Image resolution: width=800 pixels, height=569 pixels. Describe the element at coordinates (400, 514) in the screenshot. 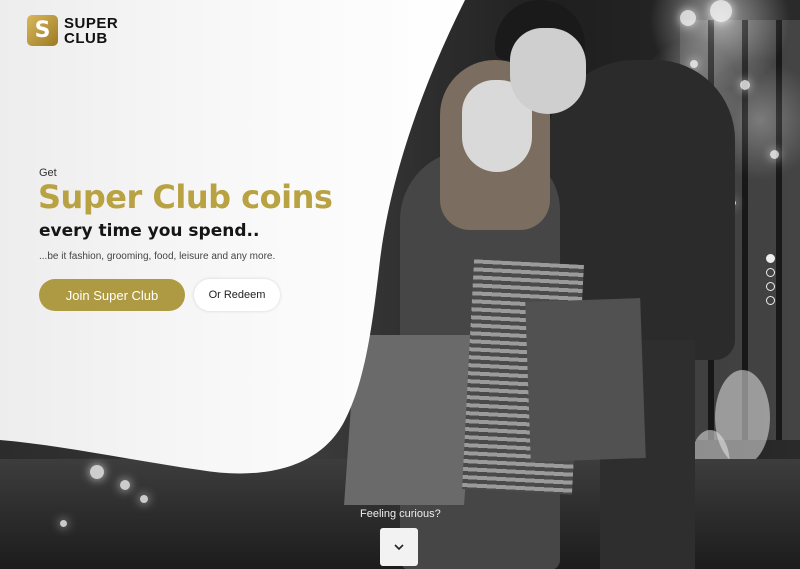

I see `feeling-curious-label: Feeling curious?` at that location.